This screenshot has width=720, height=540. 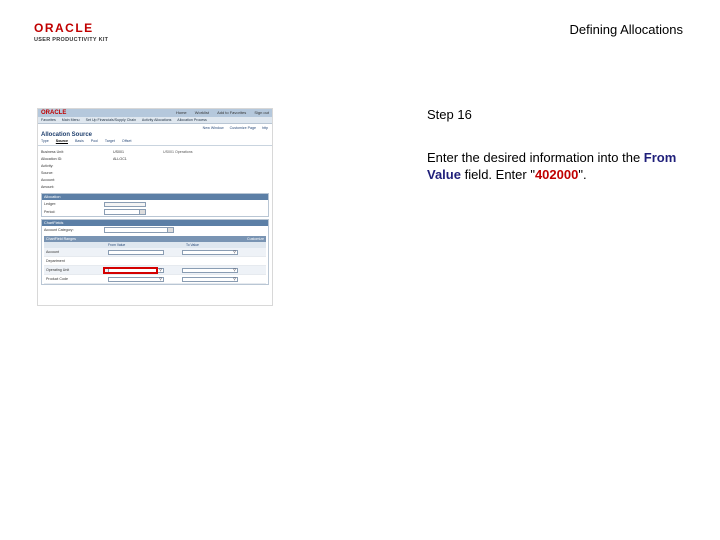 I want to click on field-label: Business Unit:, so click(x=52, y=152).